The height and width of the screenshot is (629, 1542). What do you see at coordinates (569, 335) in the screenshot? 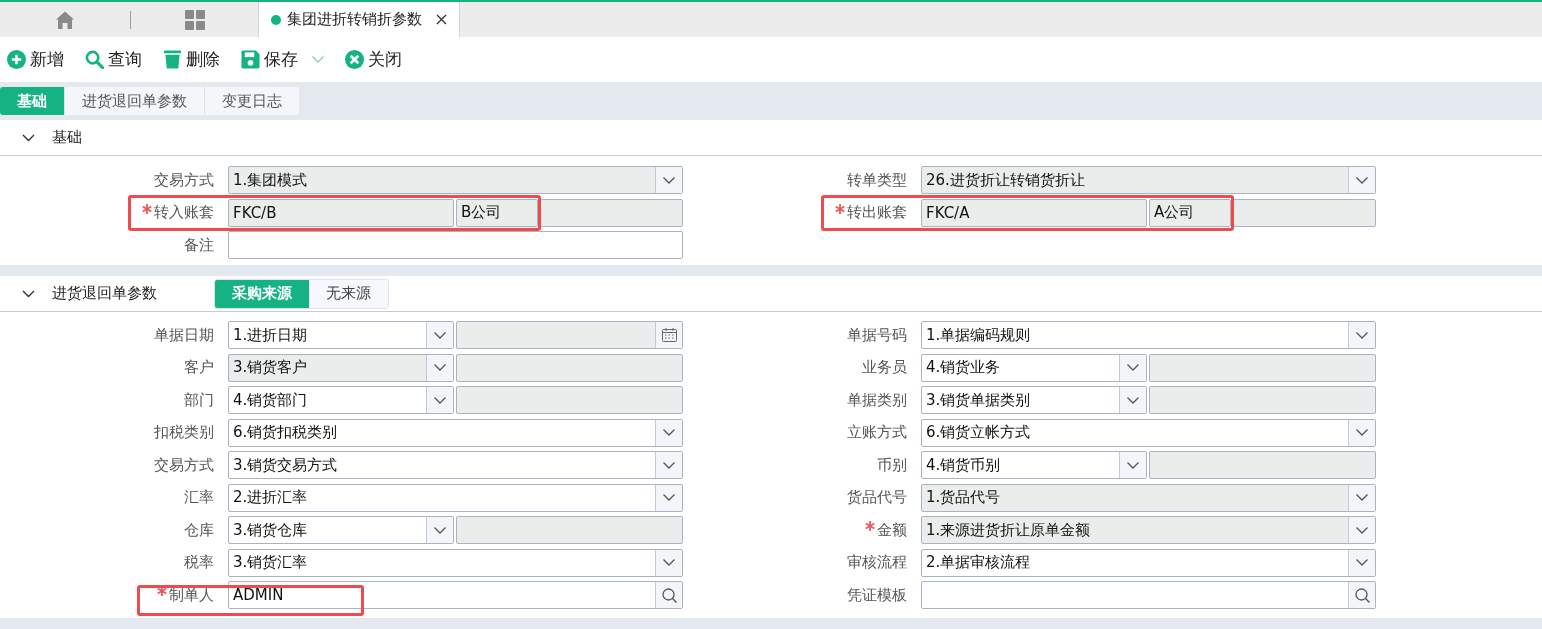
I see `date-field` at bounding box center [569, 335].